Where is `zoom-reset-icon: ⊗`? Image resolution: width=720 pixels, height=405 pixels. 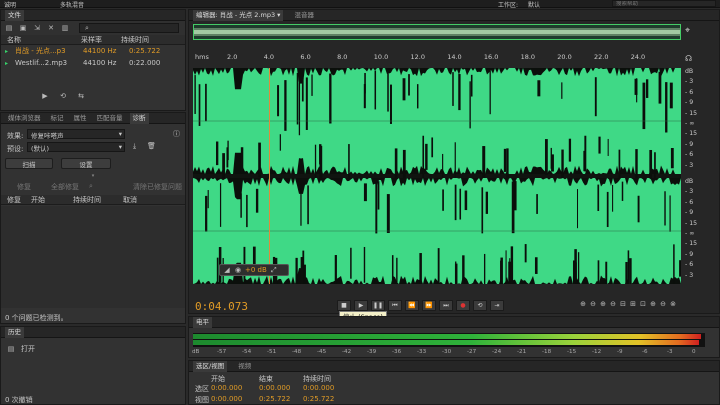 zoom-reset-icon: ⊗ is located at coordinates (673, 304).